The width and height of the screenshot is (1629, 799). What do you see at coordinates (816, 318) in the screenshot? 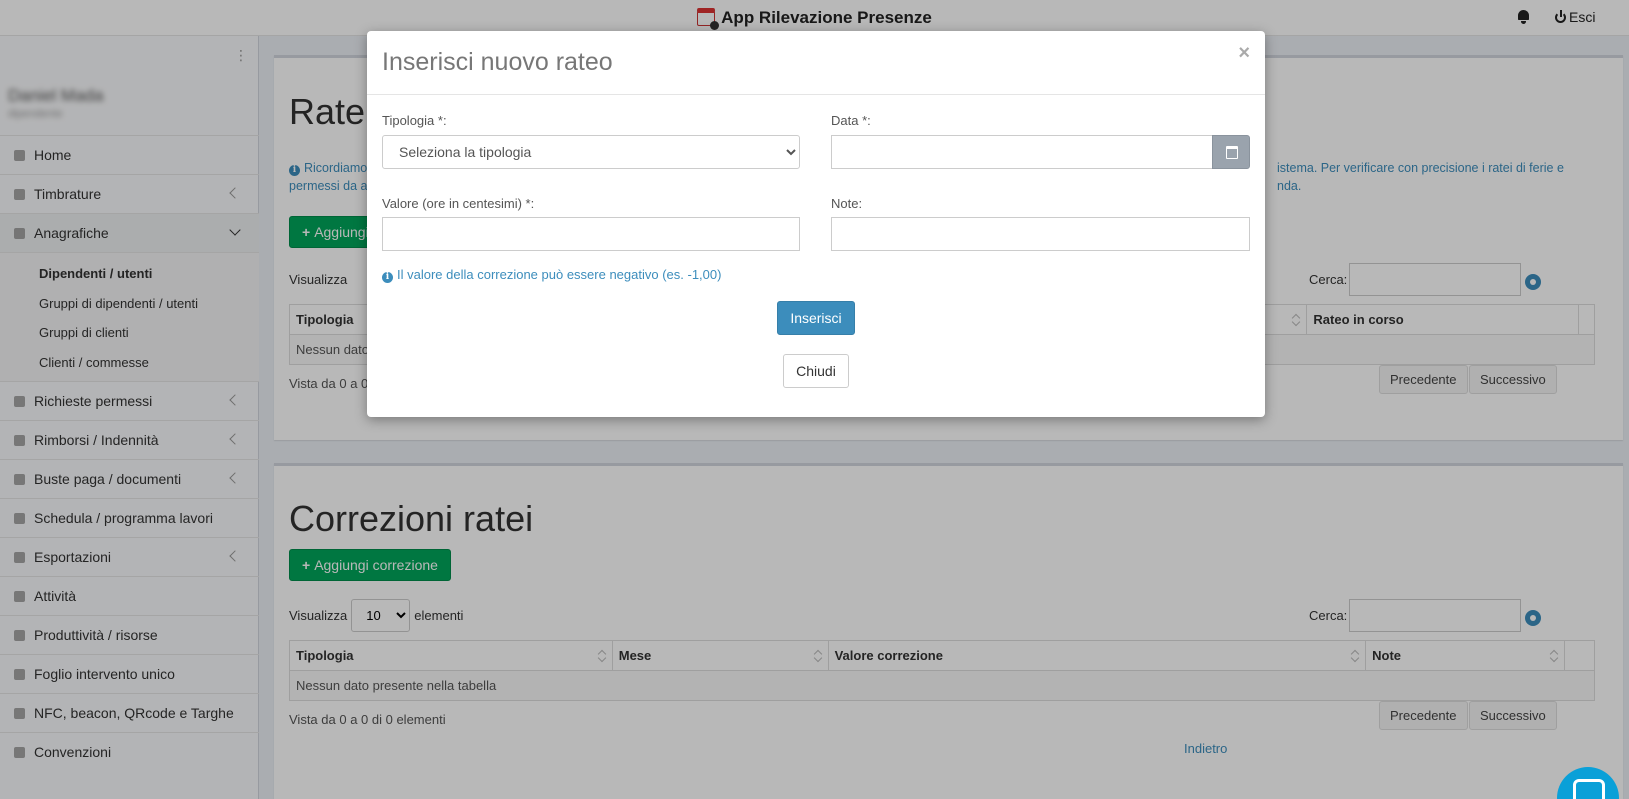
I see `inserisci-button: Inserisci` at bounding box center [816, 318].